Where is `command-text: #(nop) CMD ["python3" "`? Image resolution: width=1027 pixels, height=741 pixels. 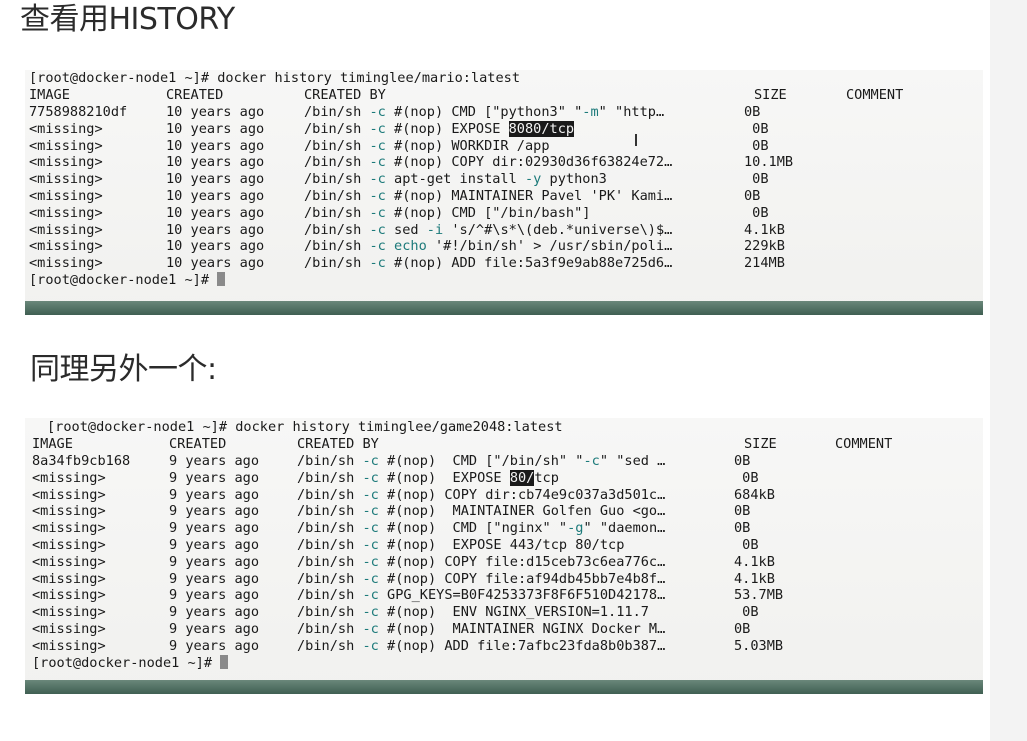
command-text: #(nop) CMD ["python3" " is located at coordinates (484, 112).